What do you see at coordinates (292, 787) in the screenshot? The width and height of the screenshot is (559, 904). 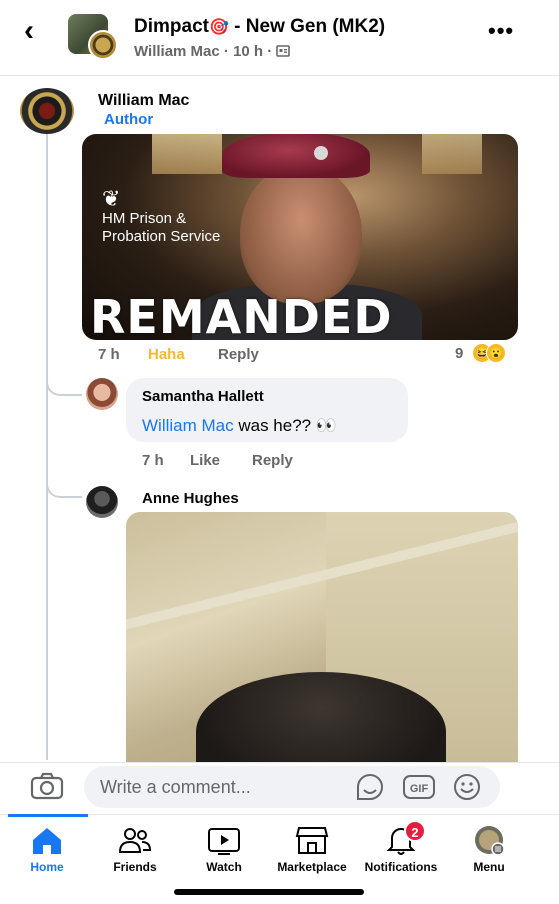 I see `comment-input` at bounding box center [292, 787].